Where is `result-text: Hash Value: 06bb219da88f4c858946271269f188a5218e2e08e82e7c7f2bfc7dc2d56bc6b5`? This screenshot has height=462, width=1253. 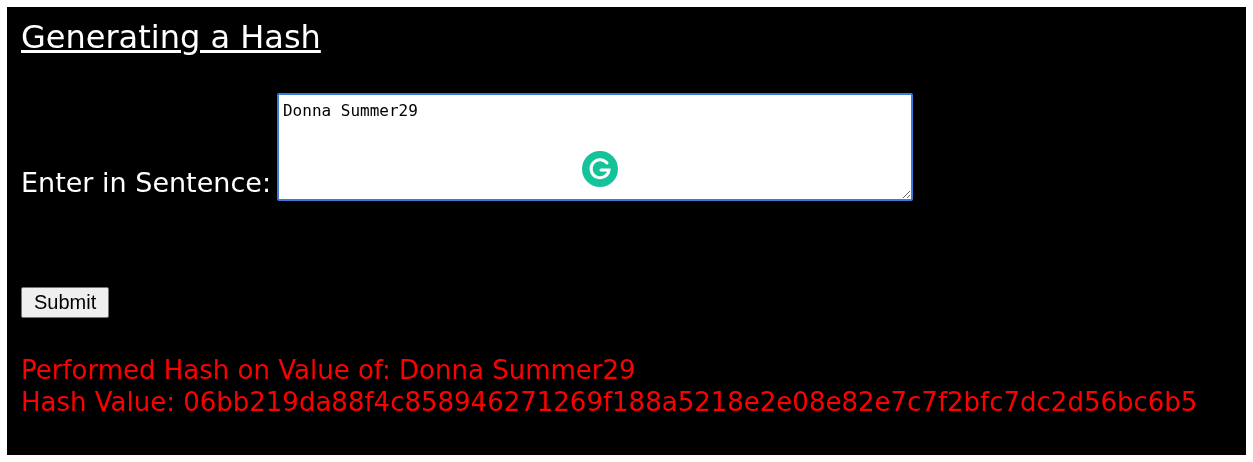
result-text: Hash Value: 06bb219da88f4c858946271269f188a5218e2e08e82e7c7f2bfc7dc2d56bc6b5 is located at coordinates (609, 402).